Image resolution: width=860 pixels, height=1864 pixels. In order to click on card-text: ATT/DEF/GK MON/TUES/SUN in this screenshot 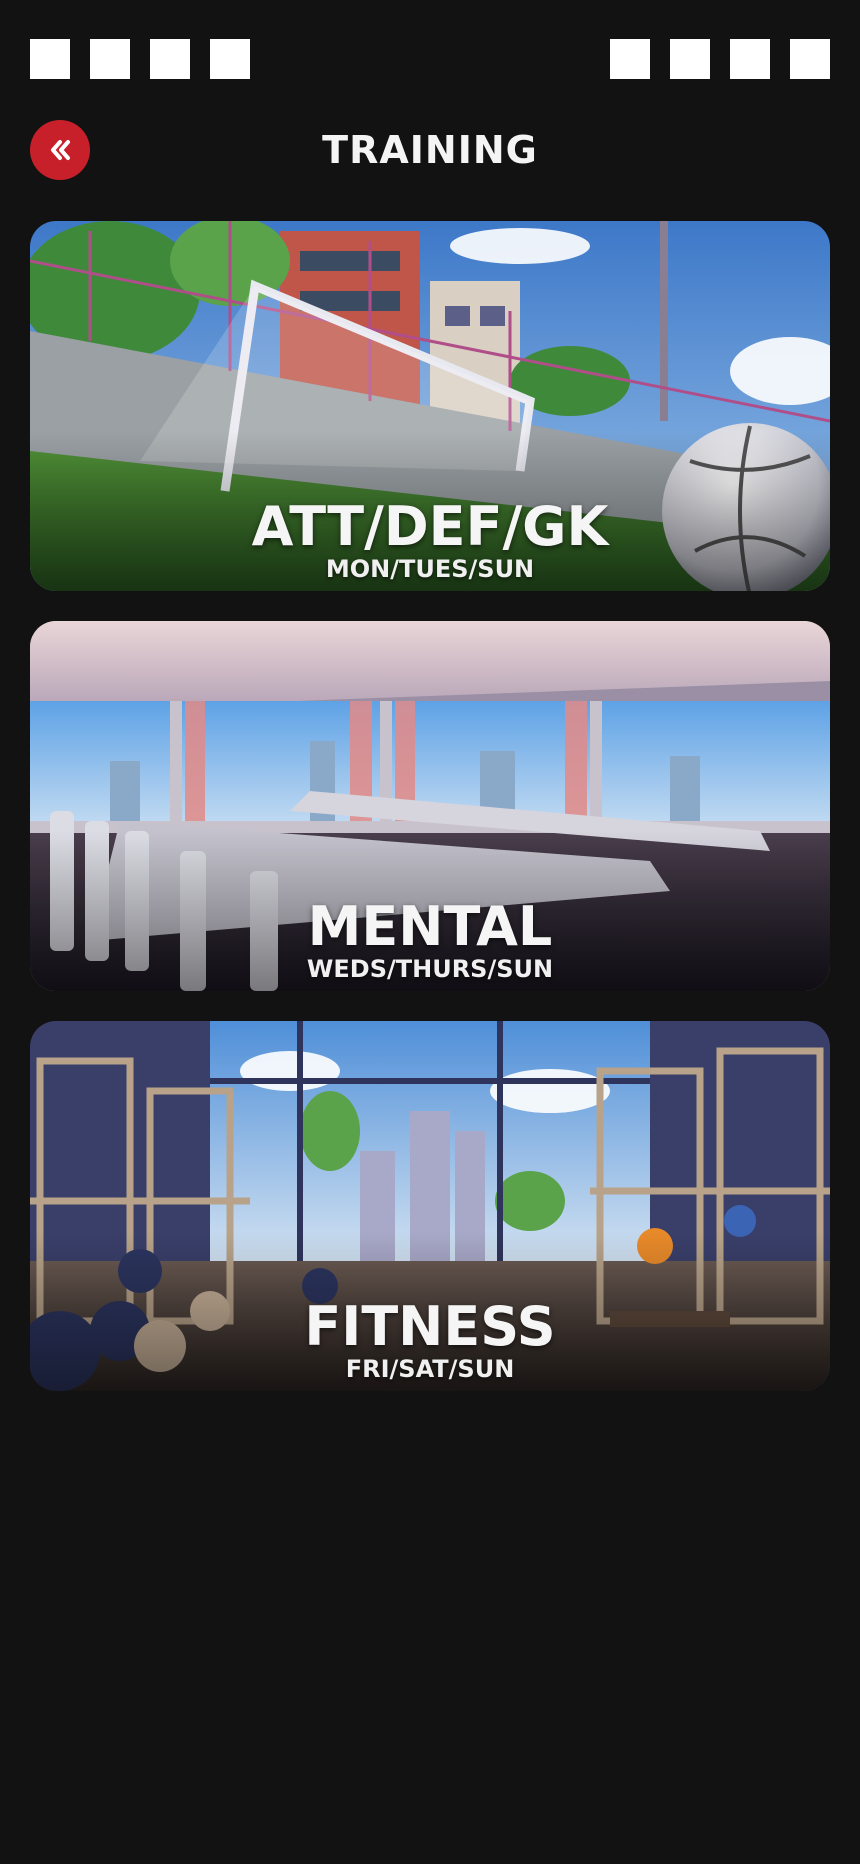, I will do `click(430, 539)`.